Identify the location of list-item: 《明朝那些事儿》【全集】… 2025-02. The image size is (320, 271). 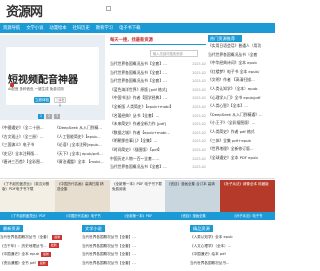
(158, 141).